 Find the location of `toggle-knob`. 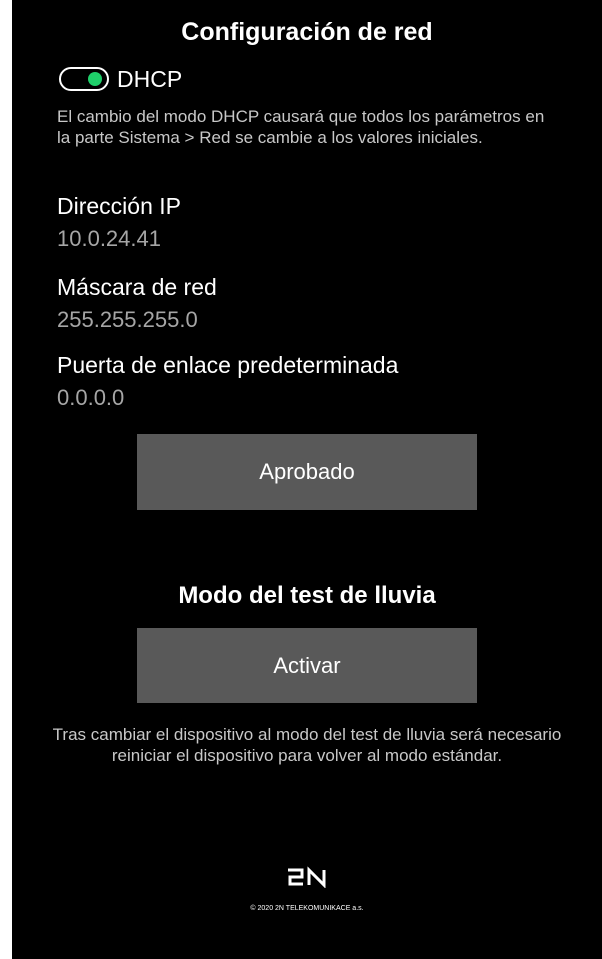

toggle-knob is located at coordinates (95, 79).